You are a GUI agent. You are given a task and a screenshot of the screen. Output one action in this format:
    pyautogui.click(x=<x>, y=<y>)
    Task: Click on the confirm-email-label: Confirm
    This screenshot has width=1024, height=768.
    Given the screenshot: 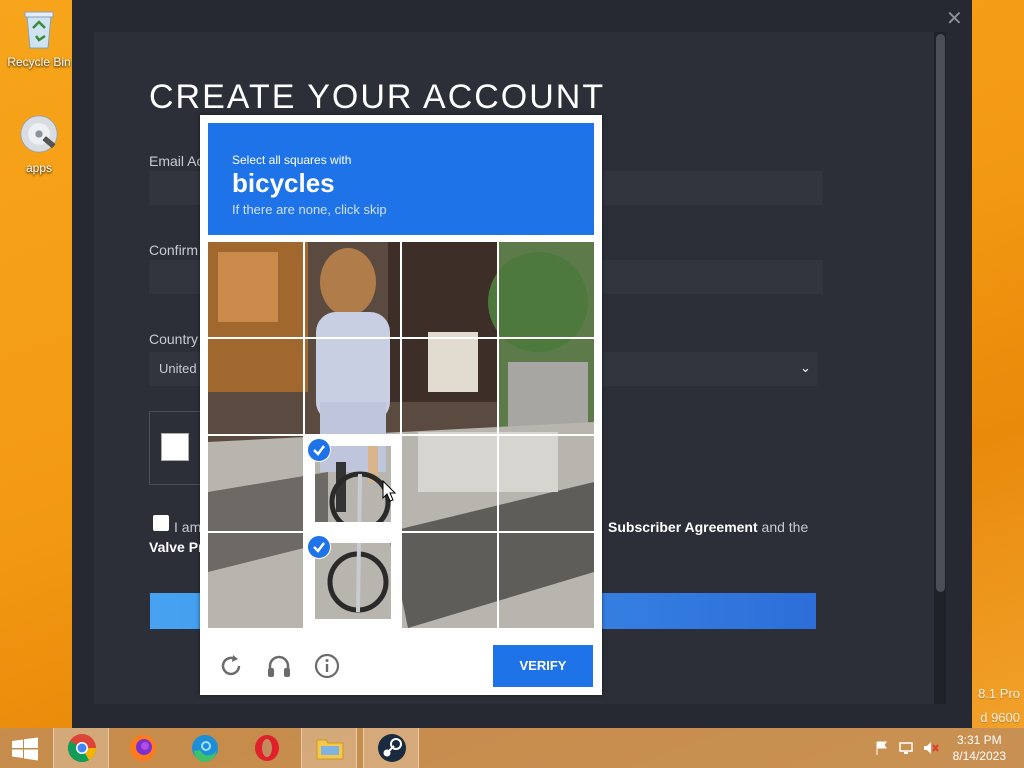 What is the action you would take?
    pyautogui.click(x=174, y=250)
    